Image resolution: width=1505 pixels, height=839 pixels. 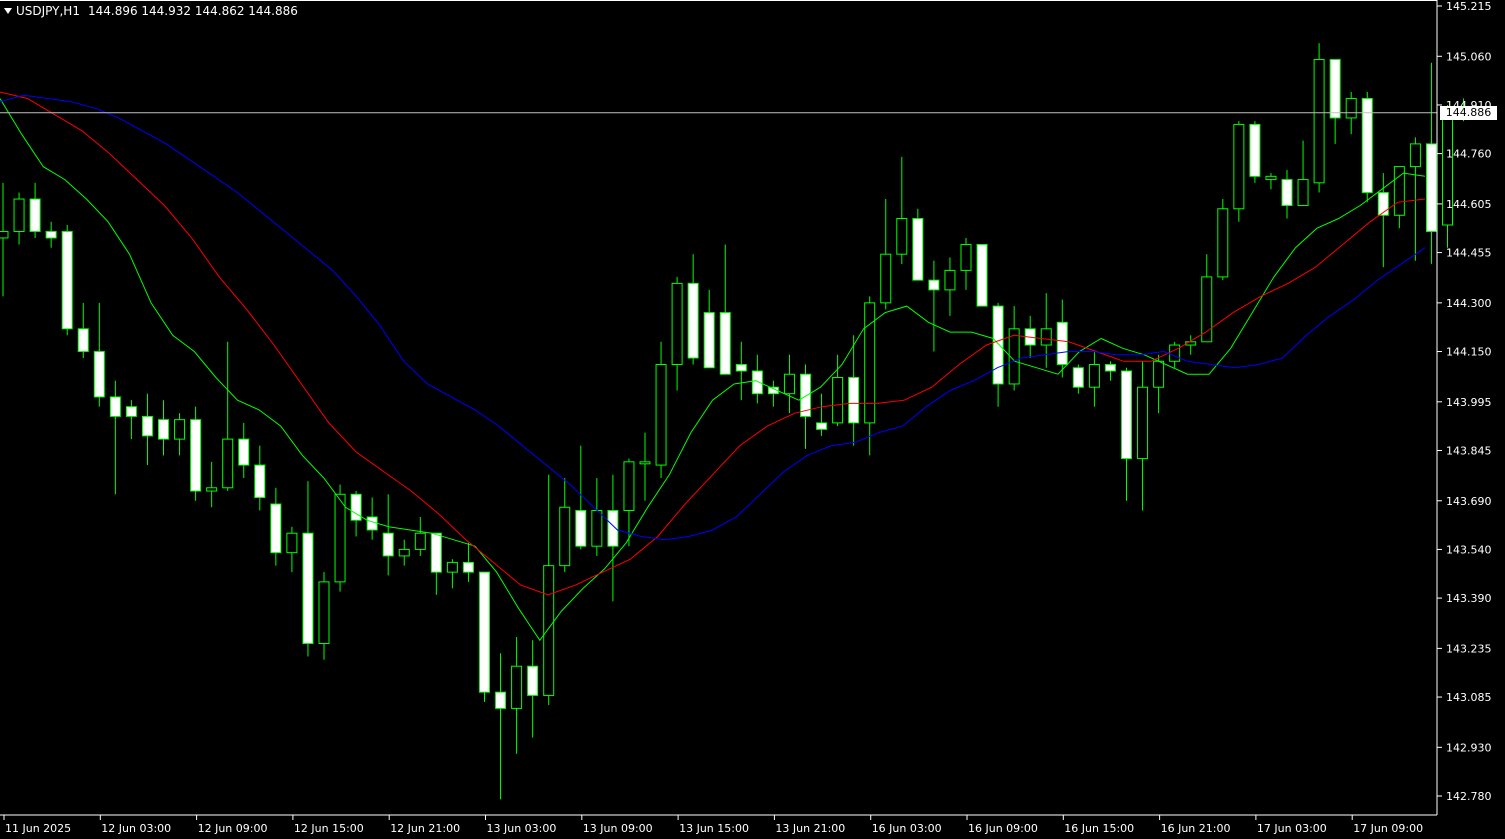 What do you see at coordinates (1468, 112) in the screenshot?
I see `current-price-tag: 144.886` at bounding box center [1468, 112].